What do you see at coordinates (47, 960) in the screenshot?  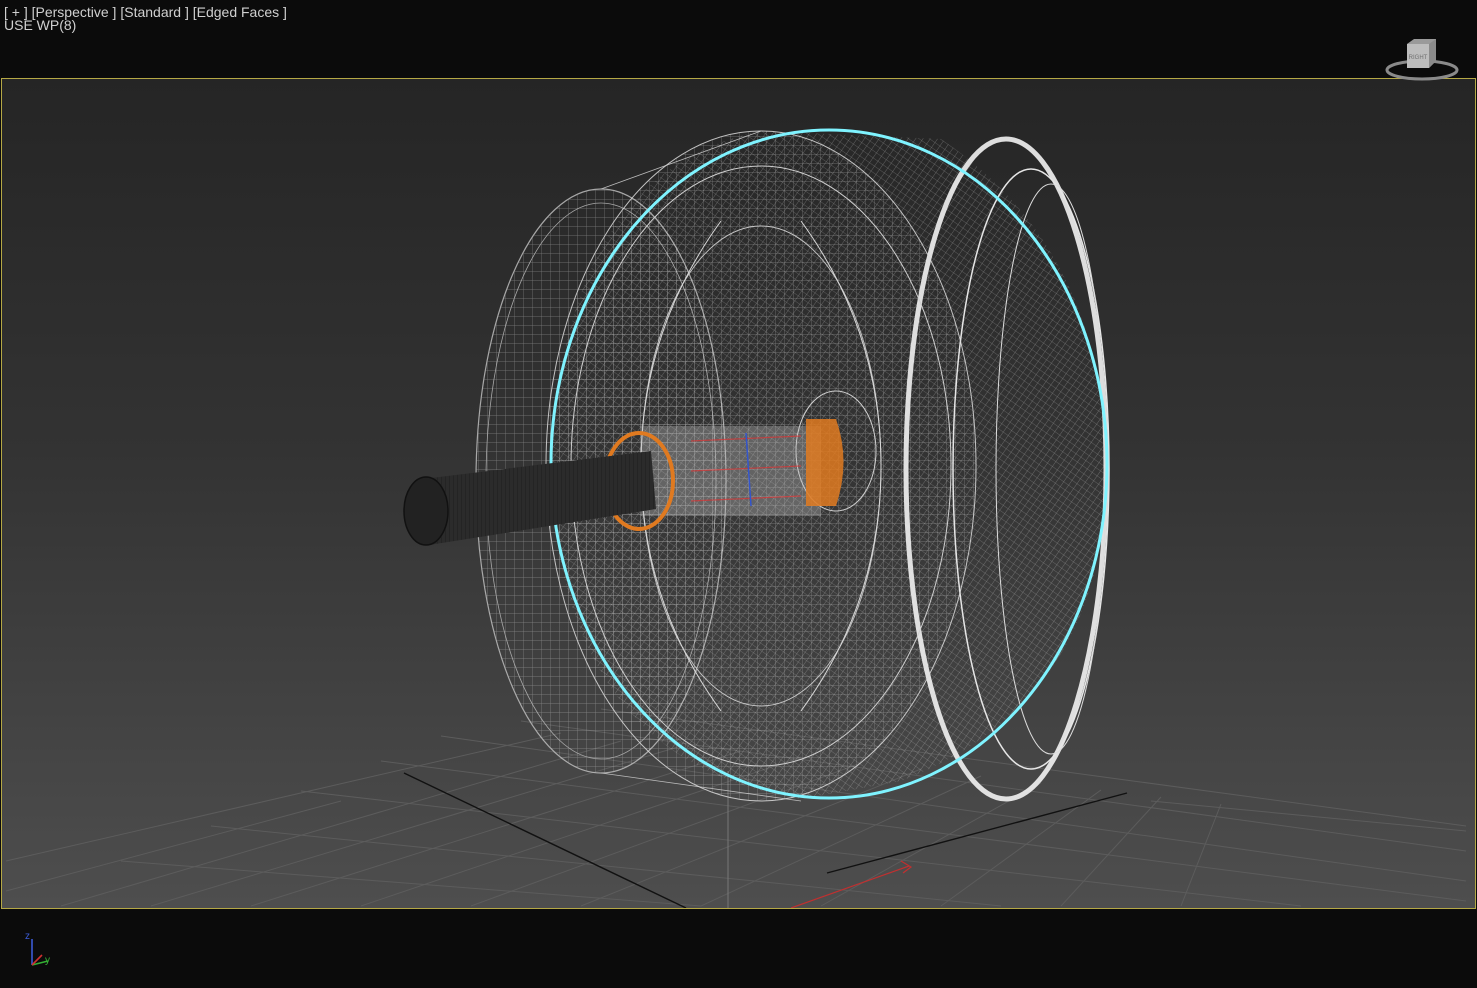 I see `axis-y-label: y` at bounding box center [47, 960].